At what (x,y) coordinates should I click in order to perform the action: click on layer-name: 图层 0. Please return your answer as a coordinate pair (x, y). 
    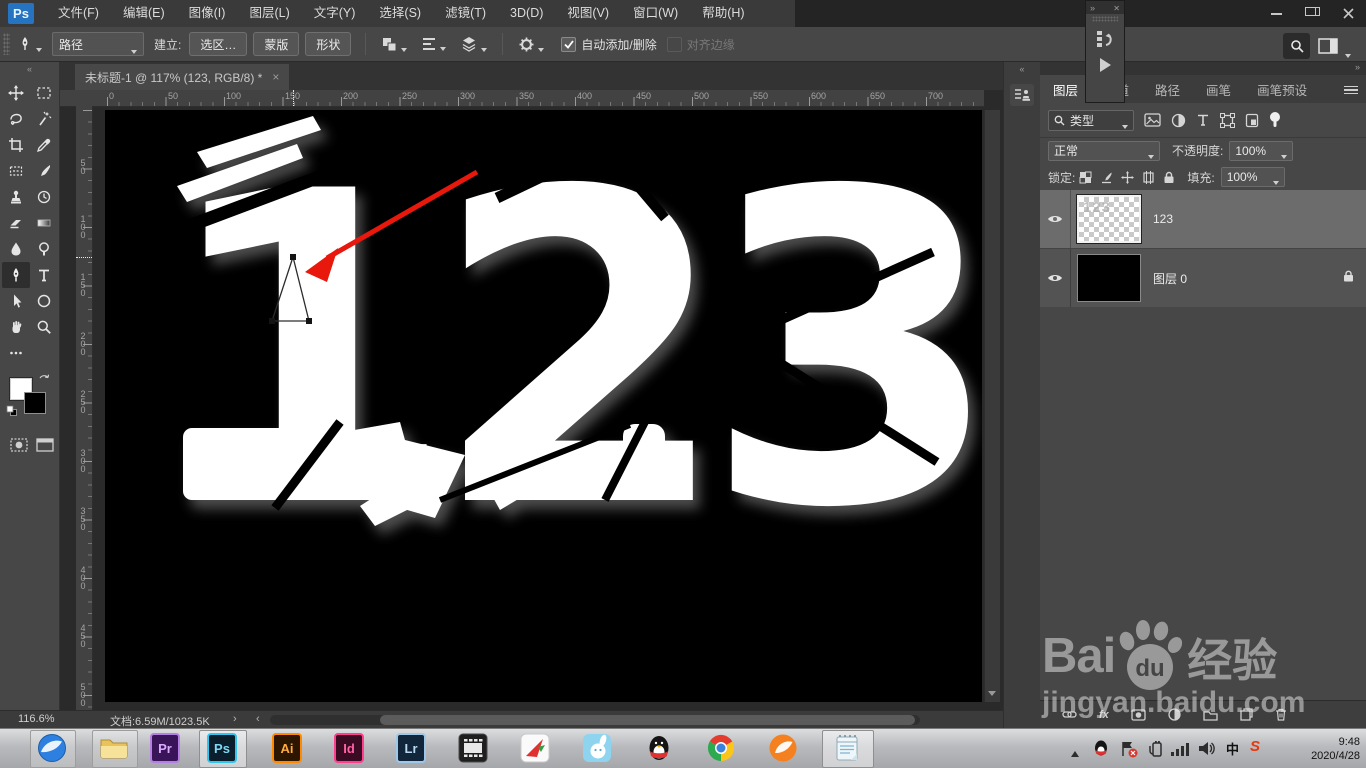
    Looking at the image, I should click on (1170, 278).